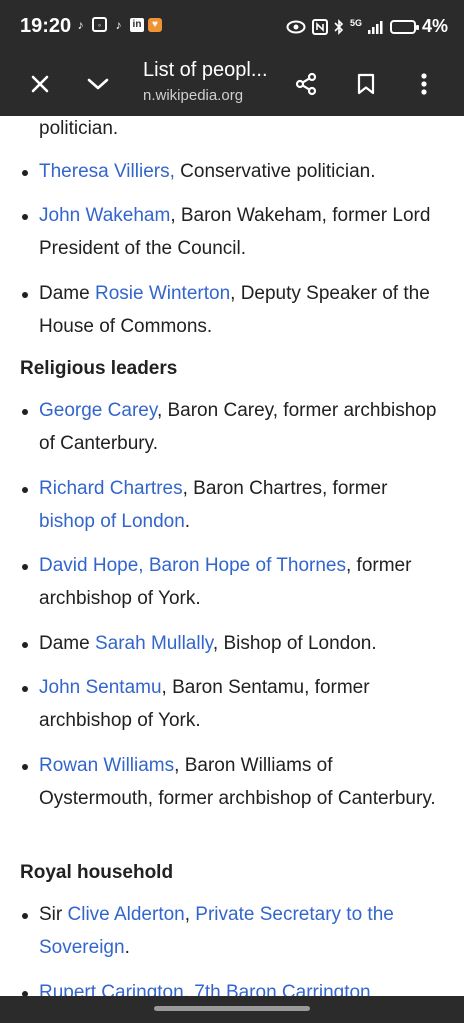 The width and height of the screenshot is (464, 1023). Describe the element at coordinates (79, 128) in the screenshot. I see `list-item-fragment: politician.` at that location.